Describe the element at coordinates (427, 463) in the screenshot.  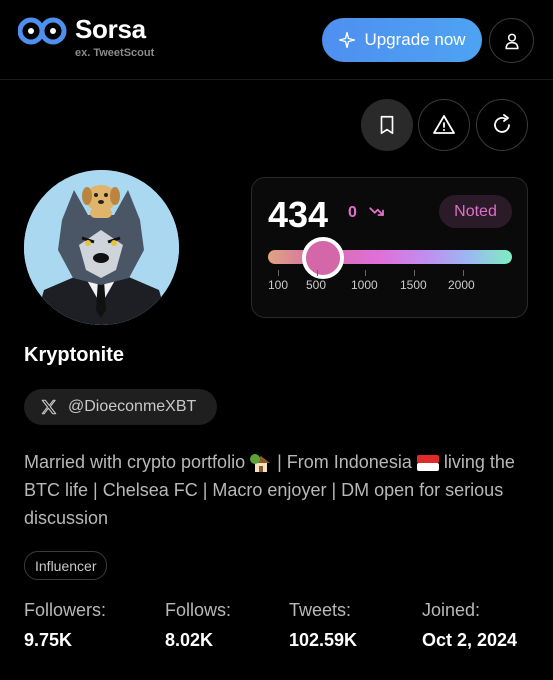
I see `indonesia-flag-icon` at that location.